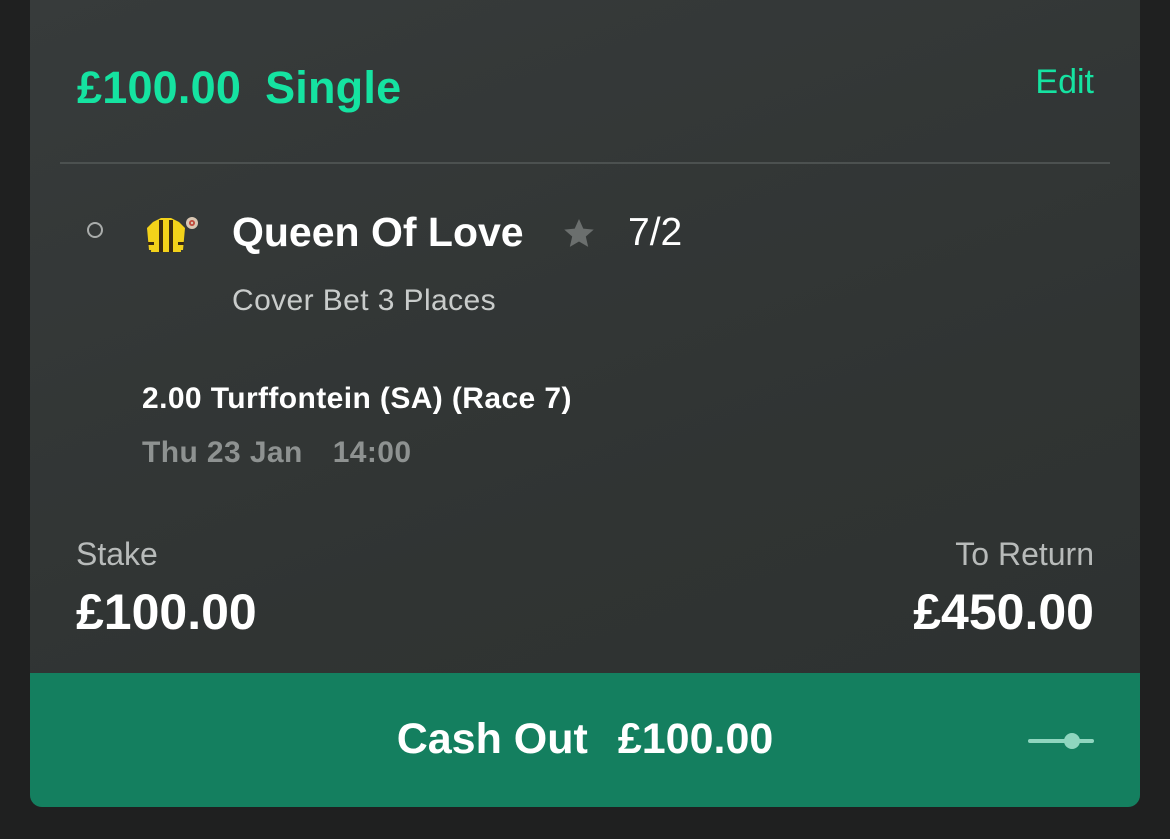 The width and height of the screenshot is (1170, 839). What do you see at coordinates (159, 87) in the screenshot?
I see `bet-stake-amount: £100.00` at bounding box center [159, 87].